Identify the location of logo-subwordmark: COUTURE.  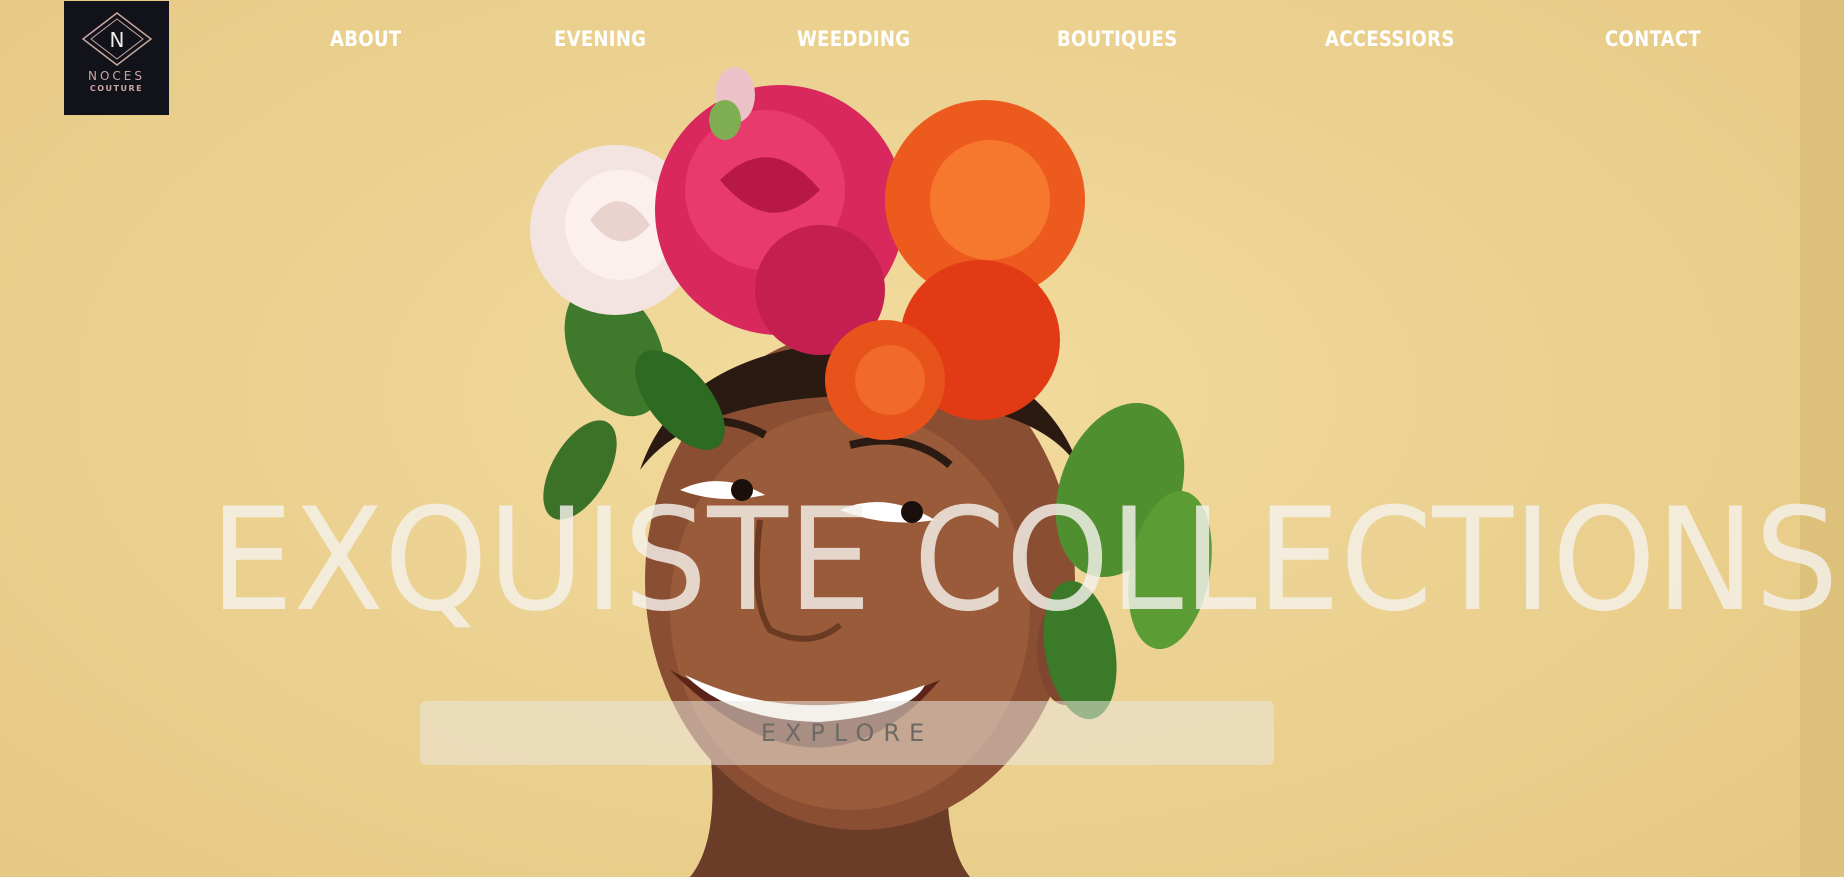
(116, 88).